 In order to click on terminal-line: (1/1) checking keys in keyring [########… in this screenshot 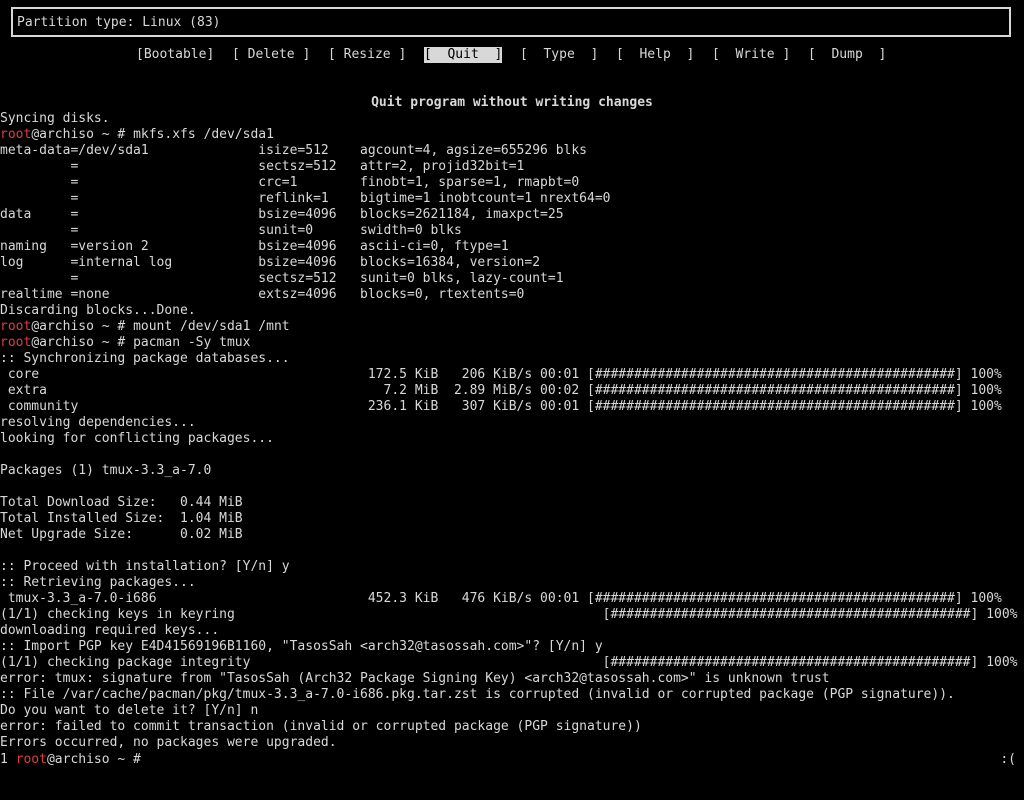, I will do `click(509, 614)`.